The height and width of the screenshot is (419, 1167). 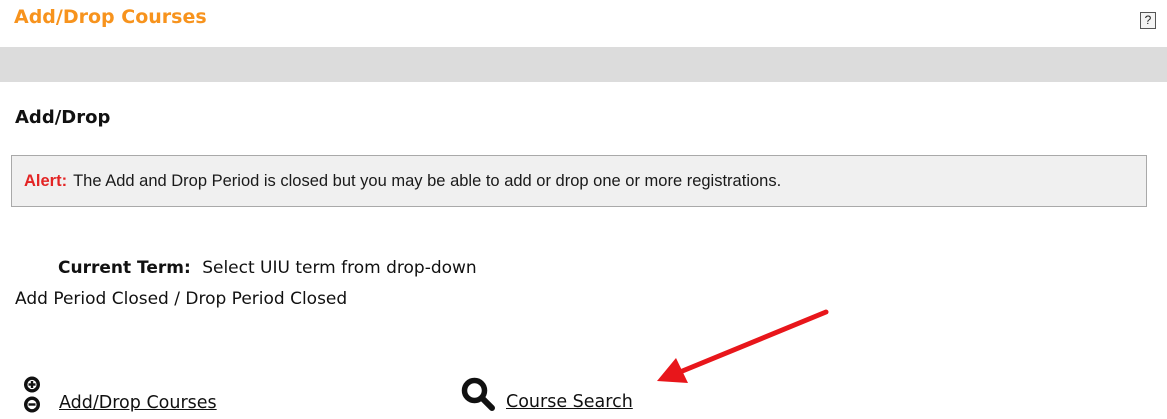 I want to click on period-status: Add Period Closed / Drop Period Closed, so click(x=181, y=299).